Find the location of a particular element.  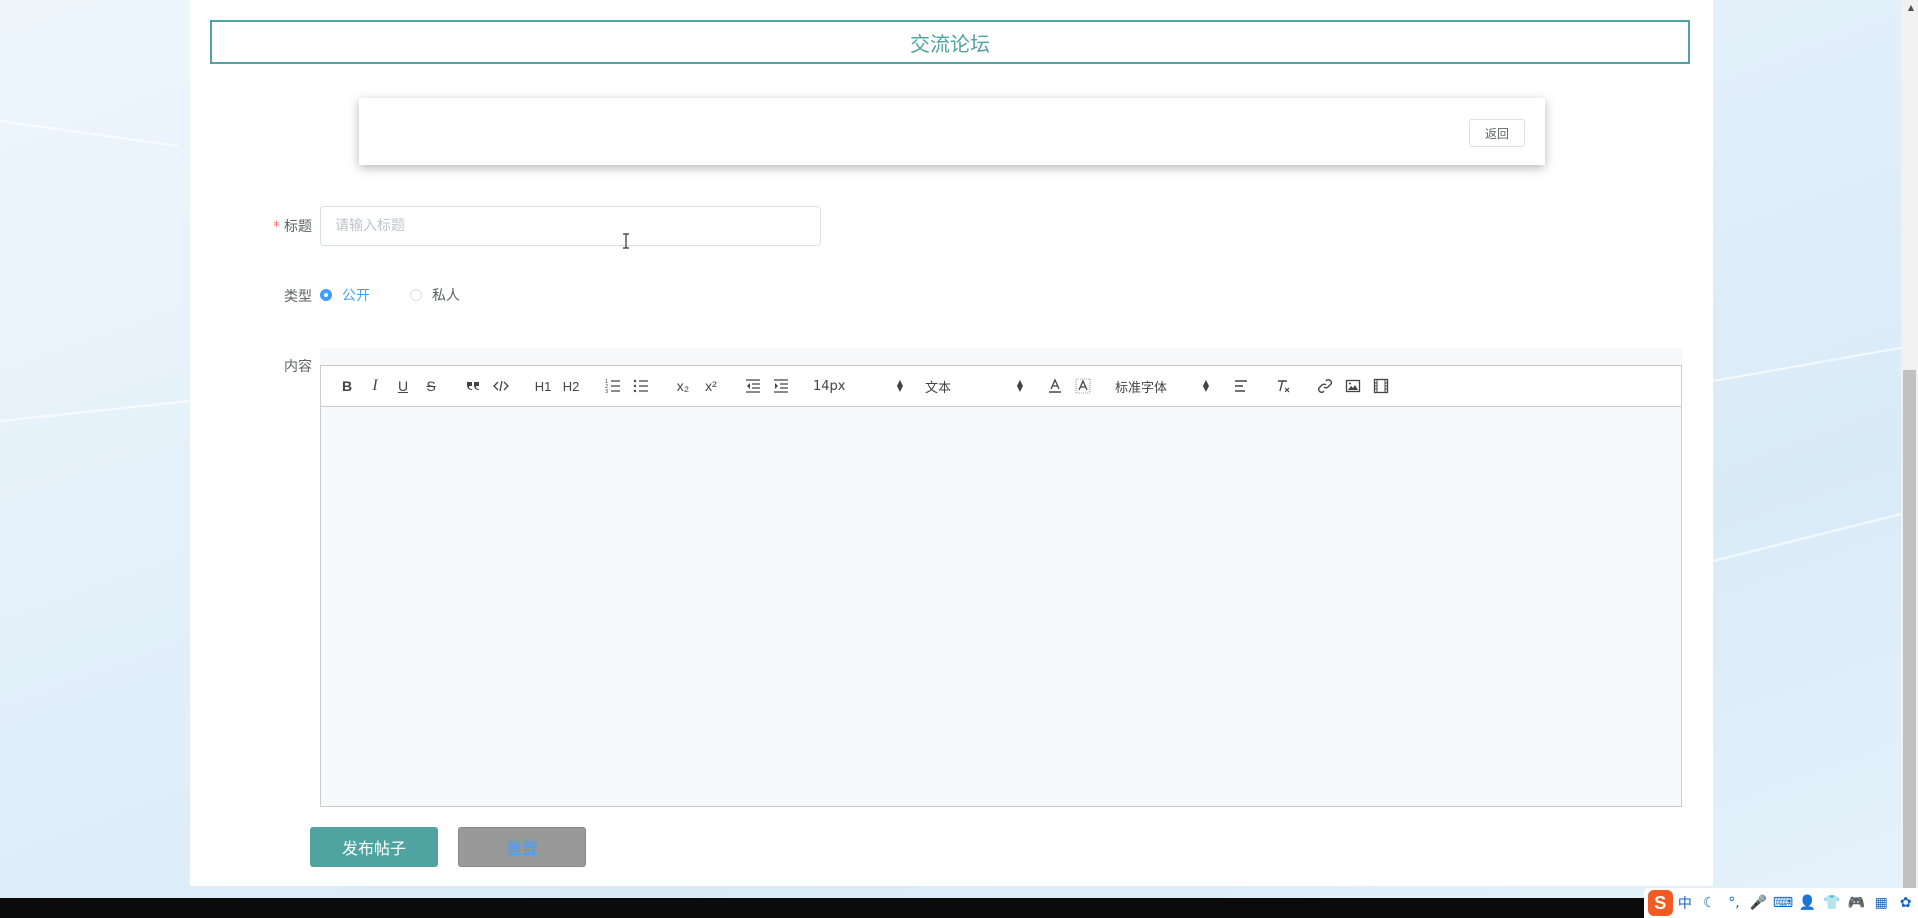

page-title: 交流论坛 is located at coordinates (950, 43).